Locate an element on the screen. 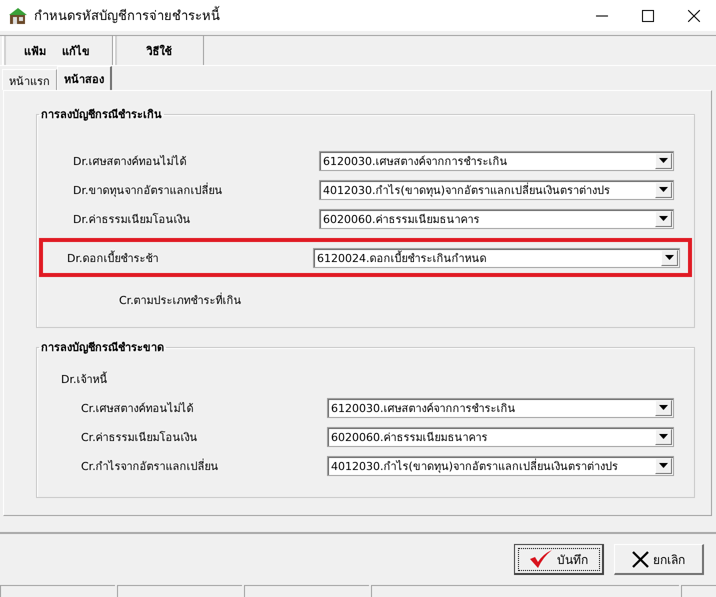  tab: หน้าแรก is located at coordinates (29, 79).